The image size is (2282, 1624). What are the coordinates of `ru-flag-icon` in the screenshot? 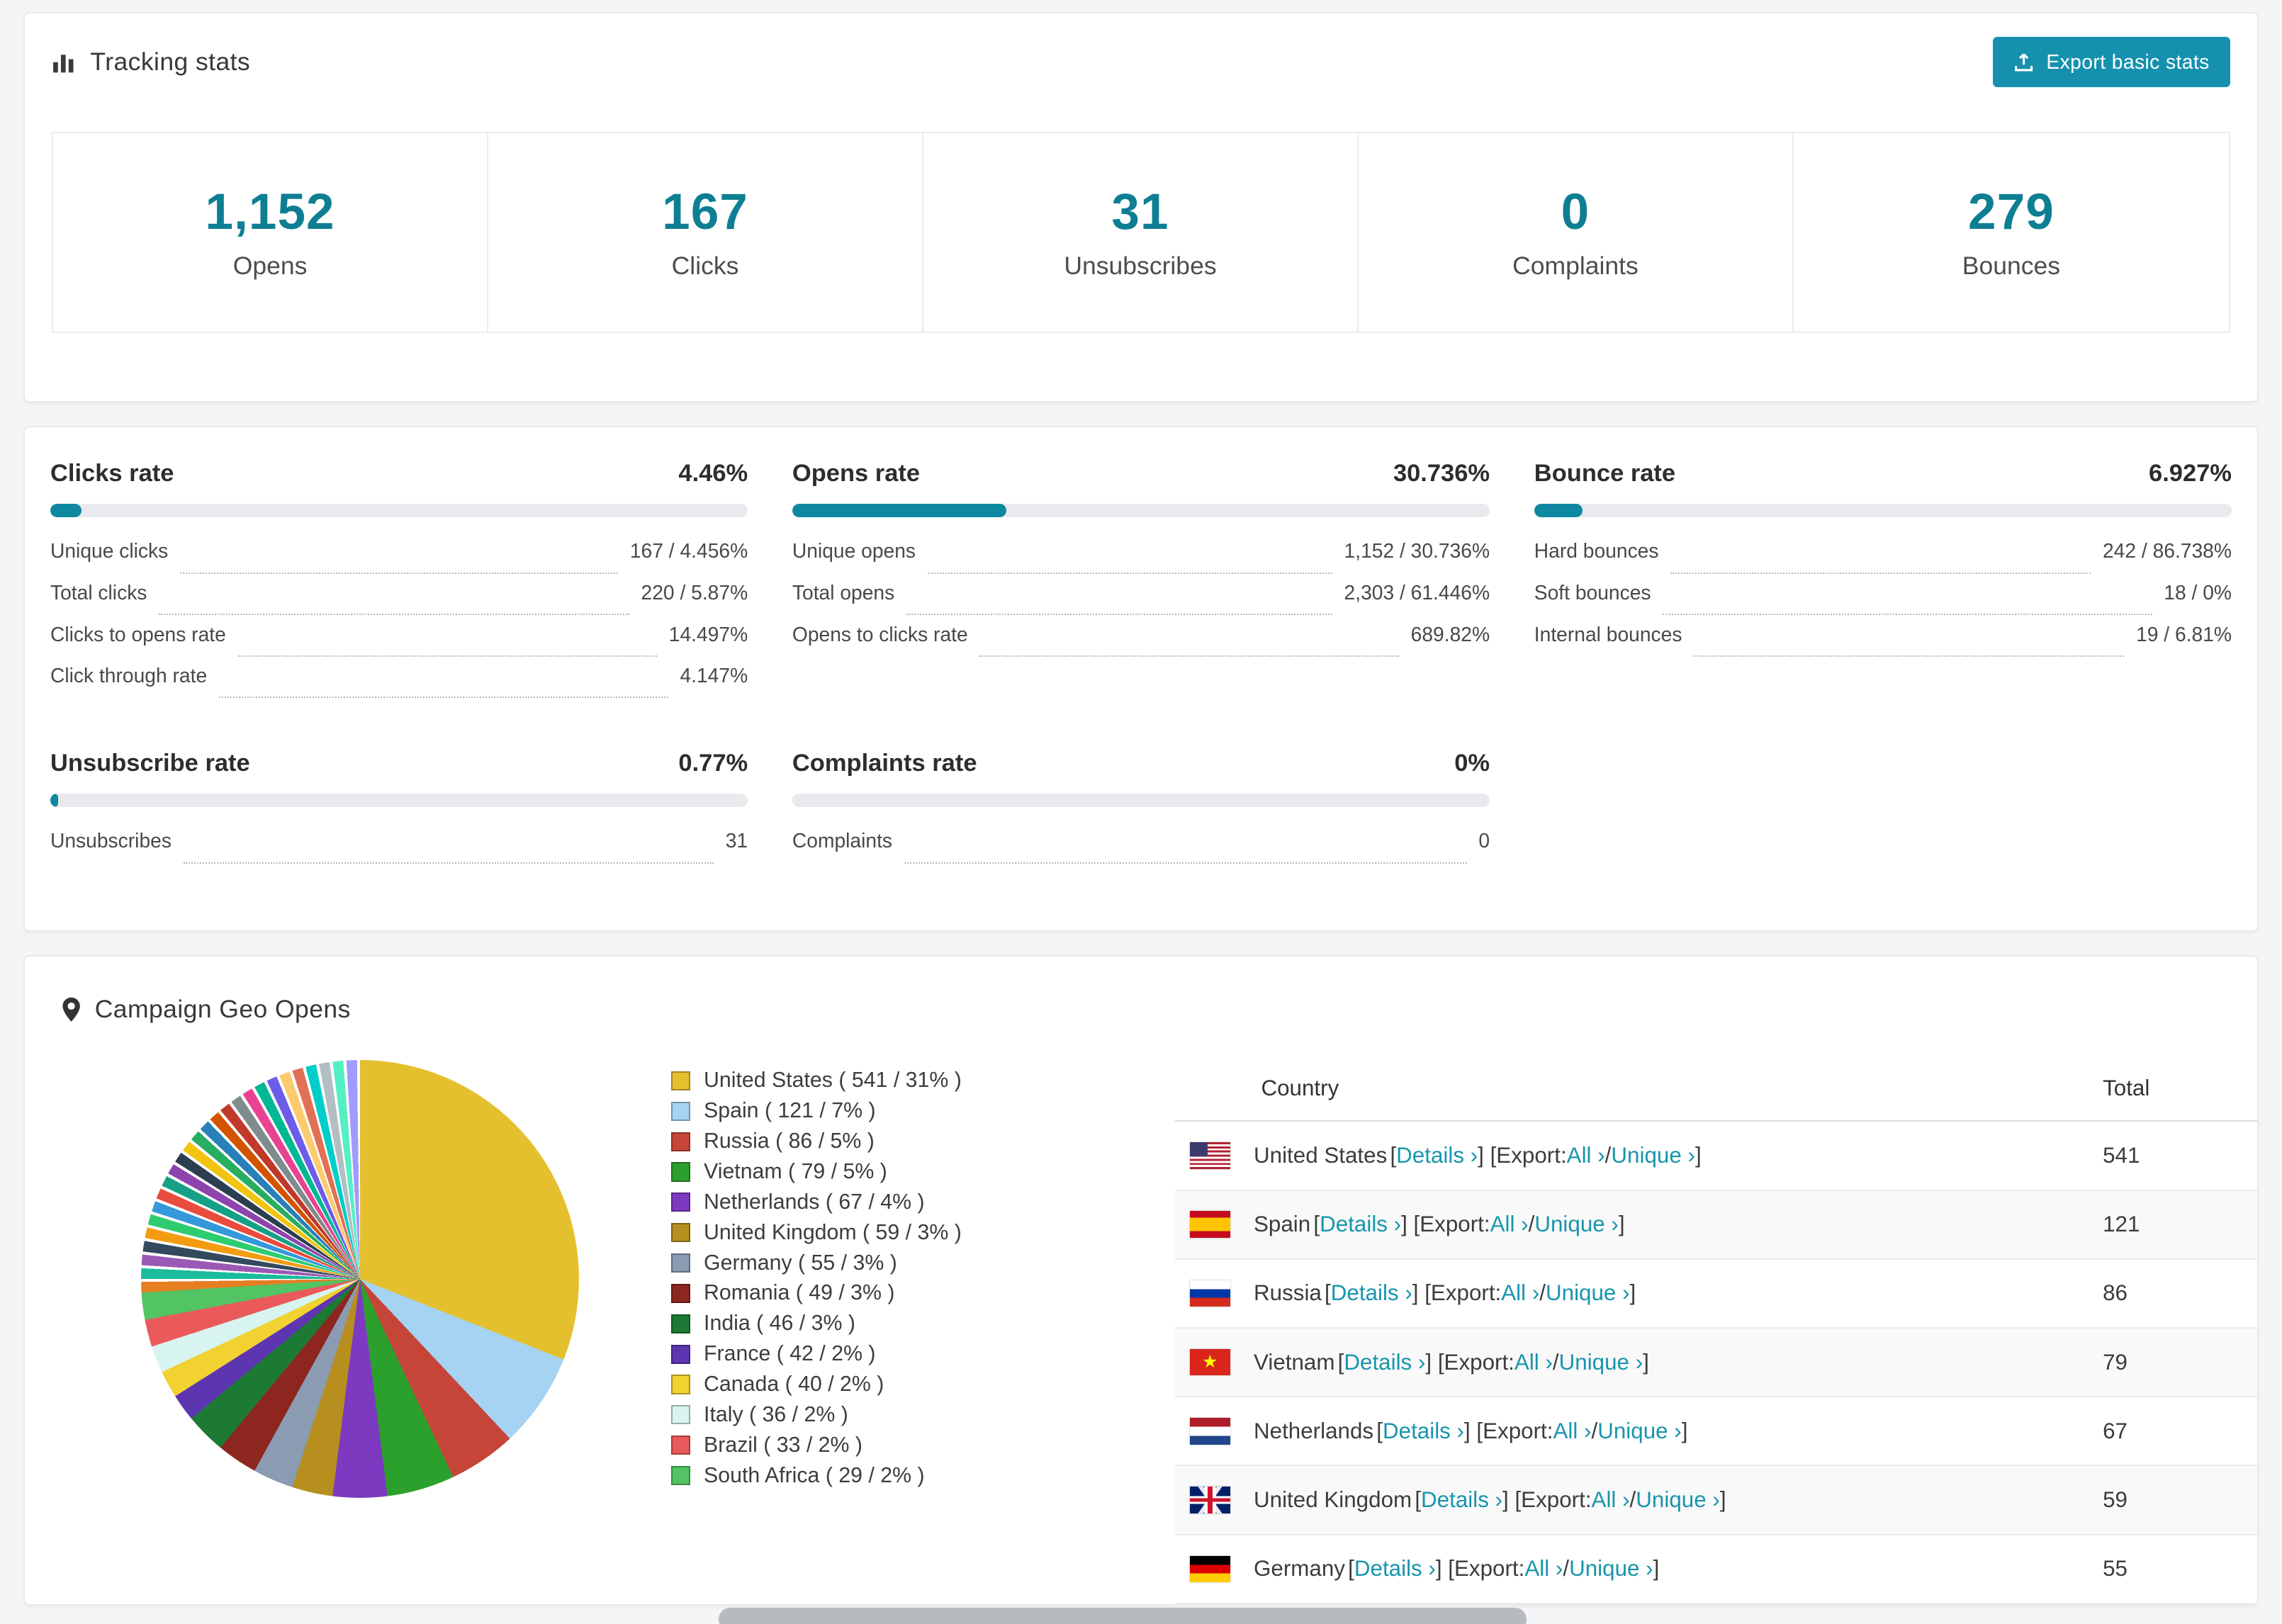 It's located at (1210, 1293).